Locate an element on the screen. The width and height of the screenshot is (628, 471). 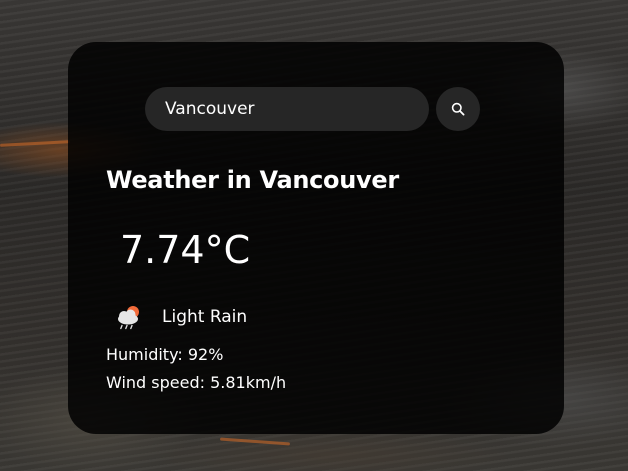
search-input is located at coordinates (287, 109).